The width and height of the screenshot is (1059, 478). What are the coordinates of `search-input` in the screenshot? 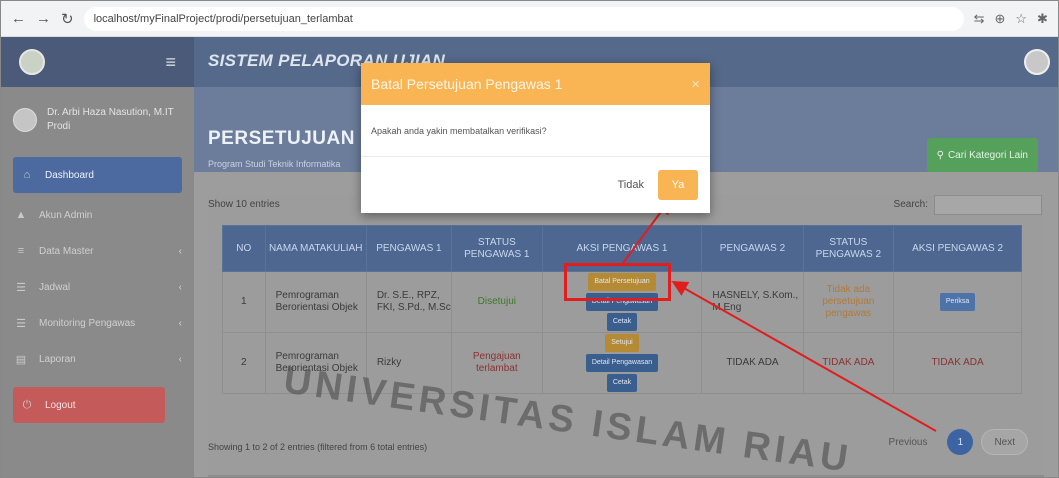 It's located at (988, 205).